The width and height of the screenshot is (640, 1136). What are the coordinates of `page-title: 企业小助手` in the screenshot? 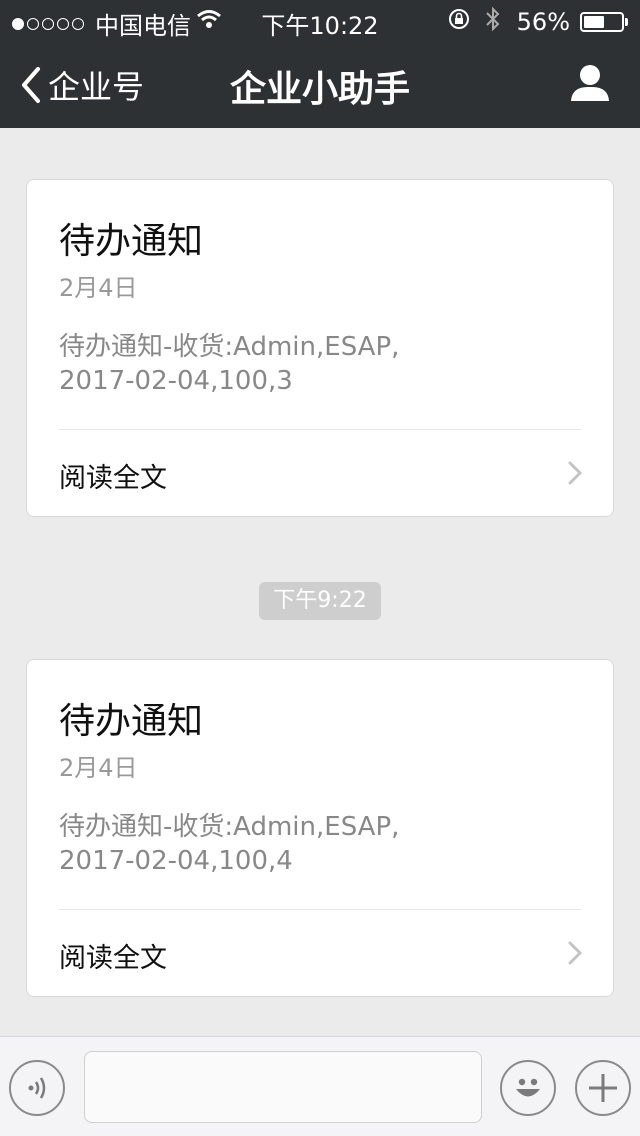 It's located at (319, 89).